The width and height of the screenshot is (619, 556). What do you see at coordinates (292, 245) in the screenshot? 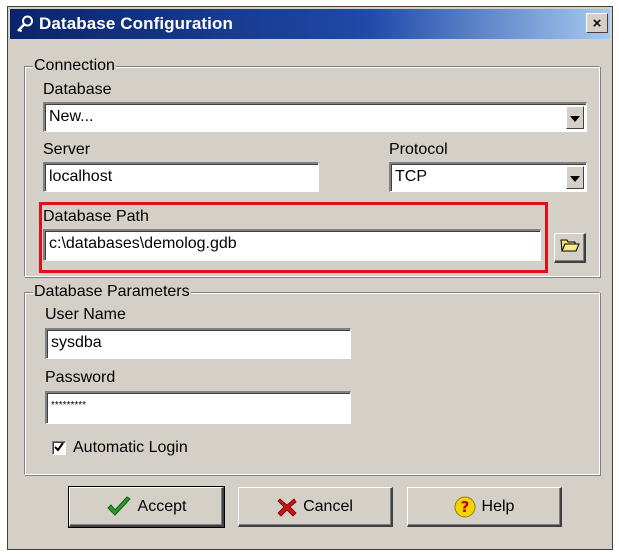
I see `database-path-input: c:\databases\demolog.gdb` at bounding box center [292, 245].